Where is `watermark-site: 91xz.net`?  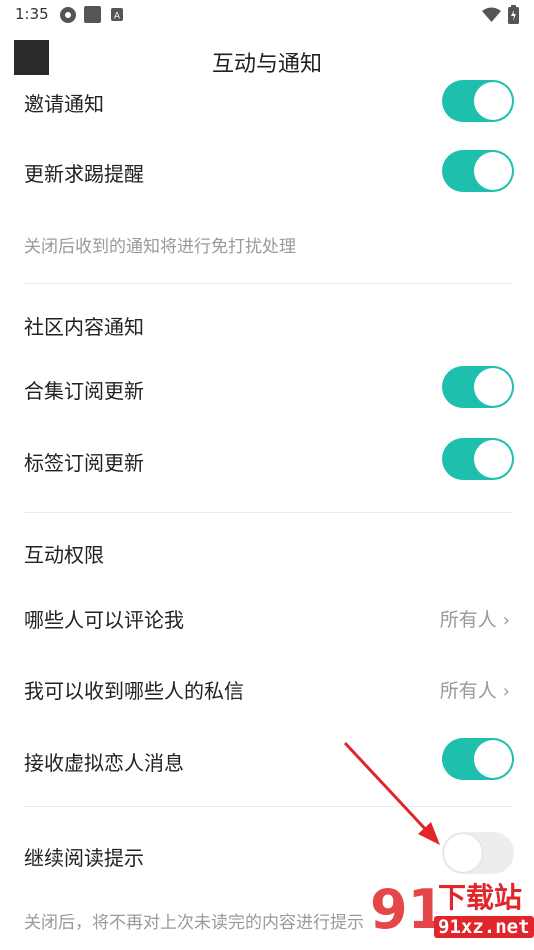 watermark-site: 91xz.net is located at coordinates (484, 927).